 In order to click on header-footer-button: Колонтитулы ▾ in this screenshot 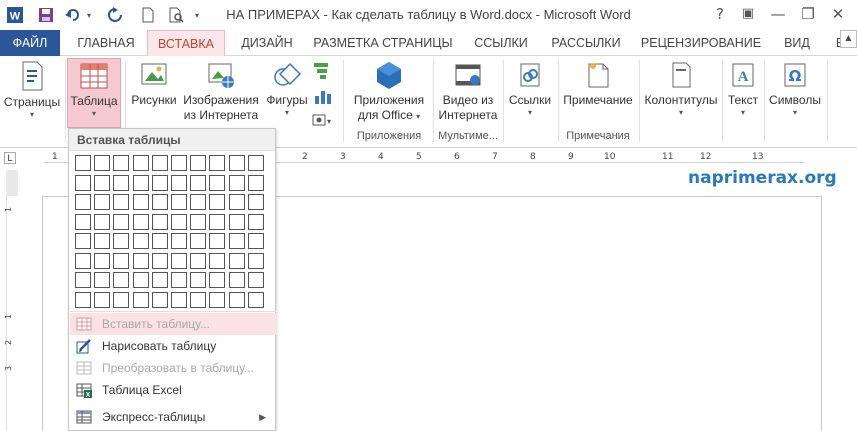, I will do `click(681, 88)`.